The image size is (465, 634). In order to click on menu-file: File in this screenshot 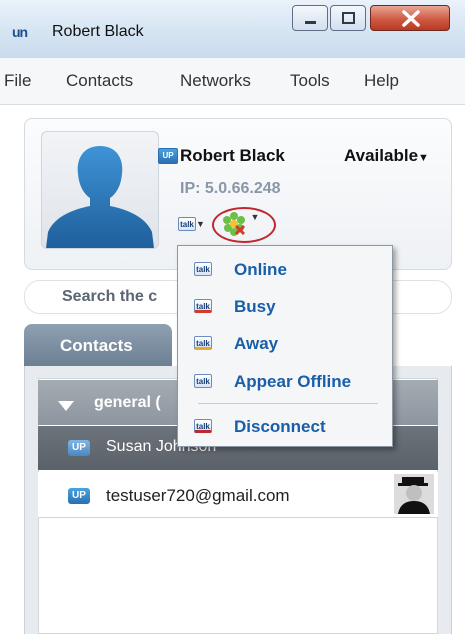, I will do `click(17, 81)`.